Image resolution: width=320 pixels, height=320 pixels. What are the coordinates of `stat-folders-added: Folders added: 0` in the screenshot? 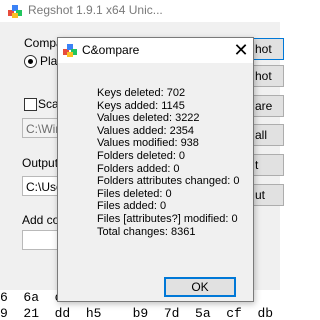 It's located at (138, 168).